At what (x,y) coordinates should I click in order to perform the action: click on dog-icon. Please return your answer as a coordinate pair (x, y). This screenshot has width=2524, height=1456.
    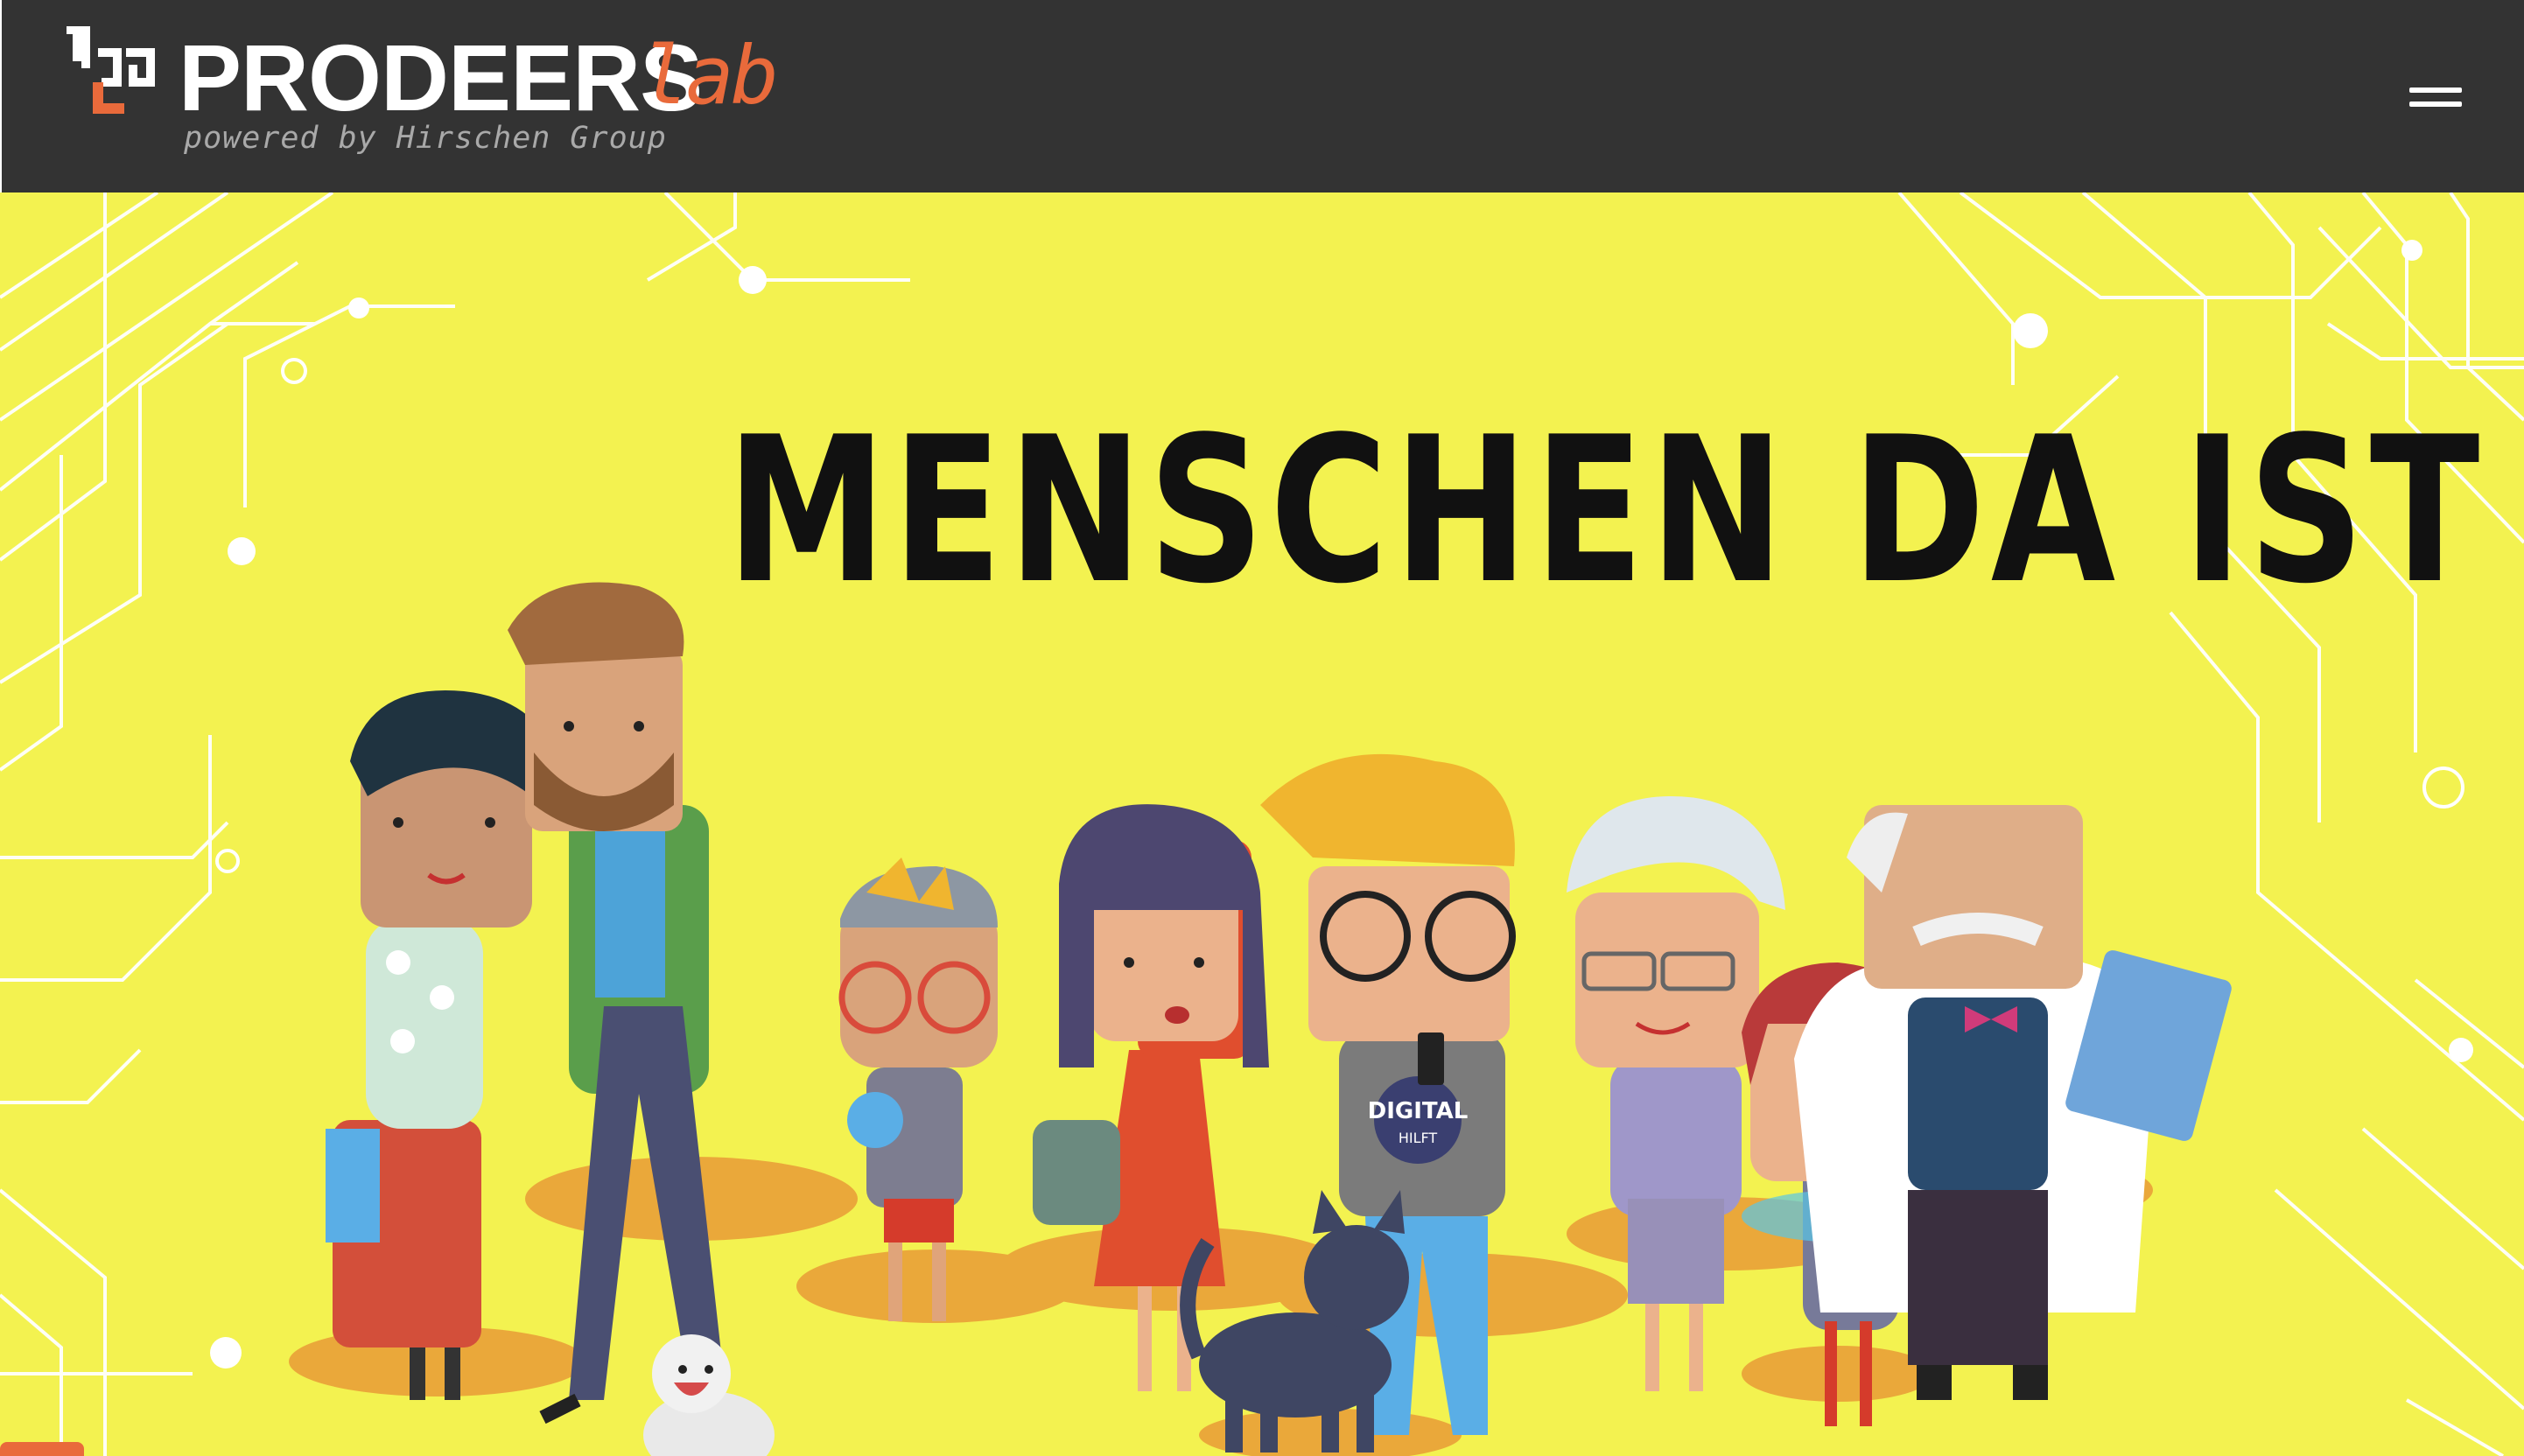
    Looking at the image, I should click on (709, 1395).